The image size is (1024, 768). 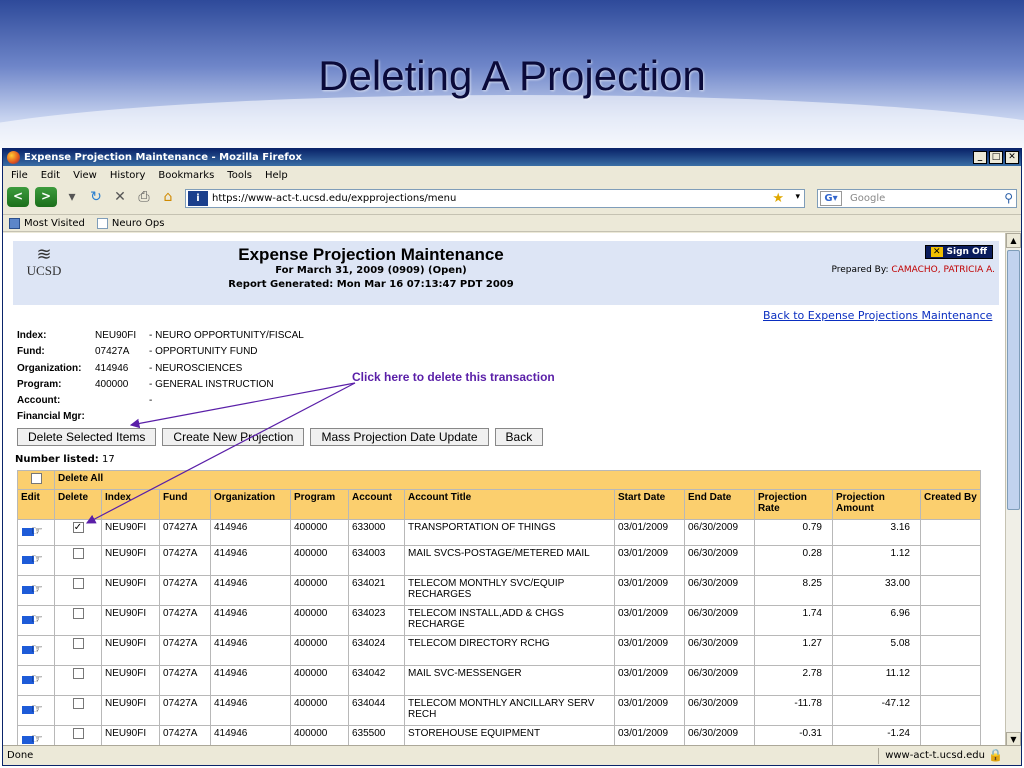 What do you see at coordinates (831, 198) in the screenshot?
I see `search-engine-icon: G▾` at bounding box center [831, 198].